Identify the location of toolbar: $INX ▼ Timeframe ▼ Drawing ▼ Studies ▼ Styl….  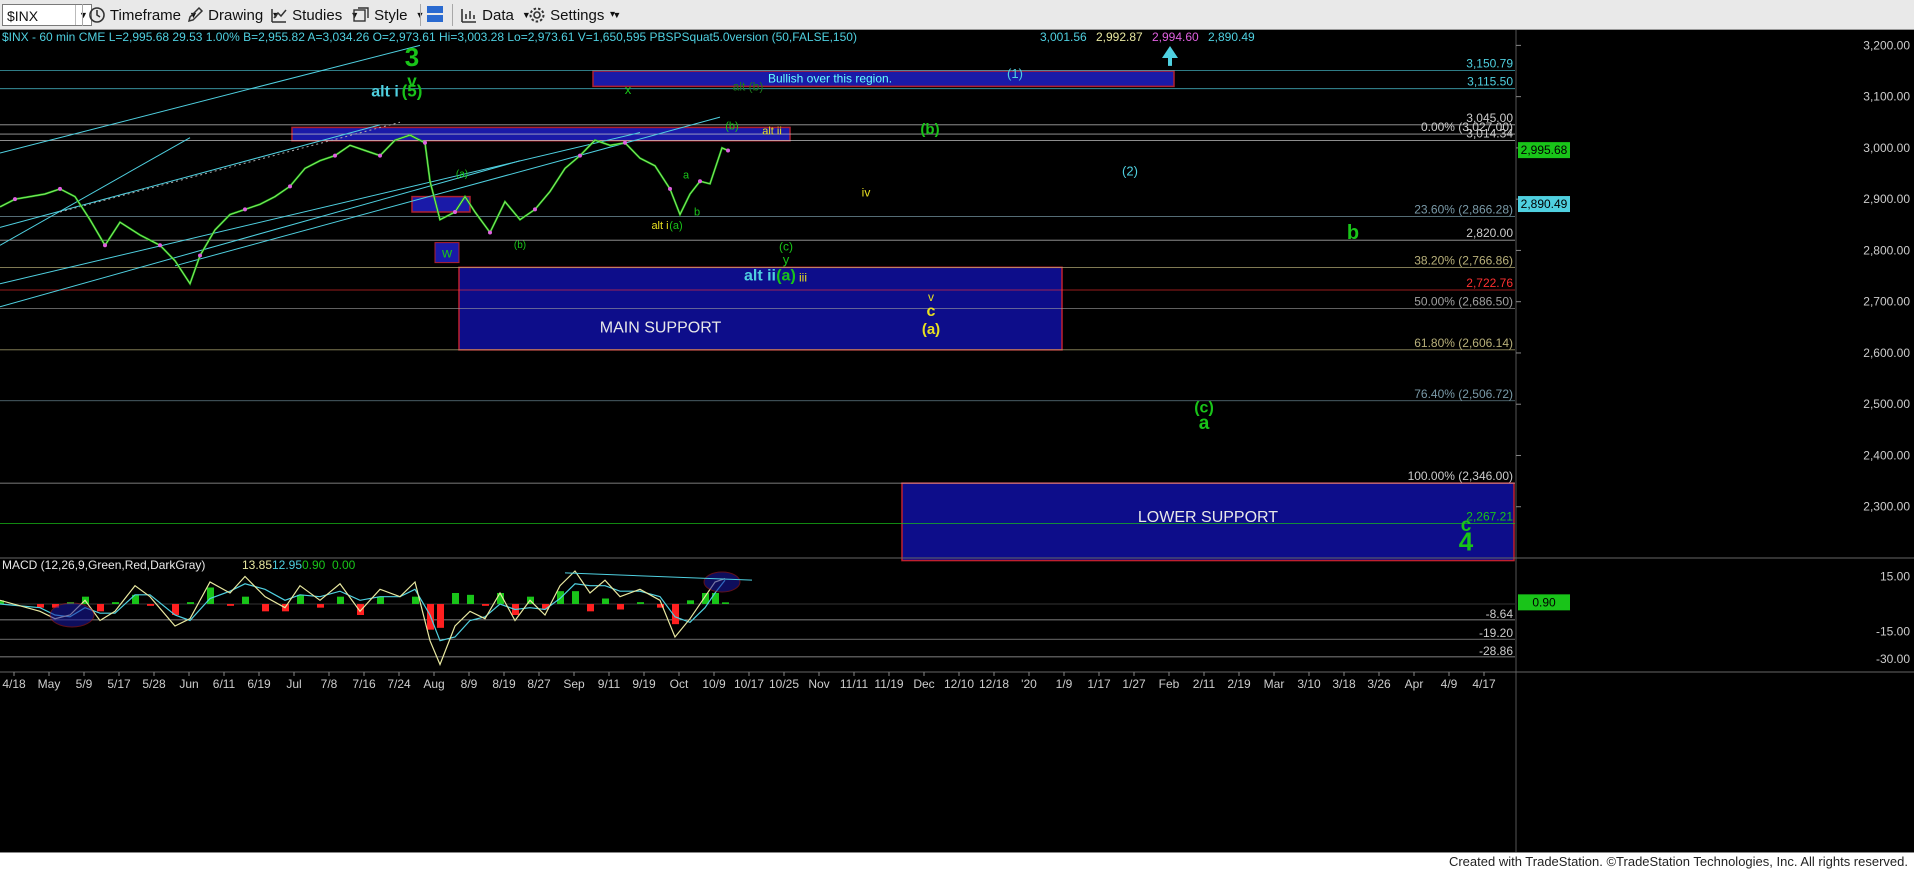
(957, 15).